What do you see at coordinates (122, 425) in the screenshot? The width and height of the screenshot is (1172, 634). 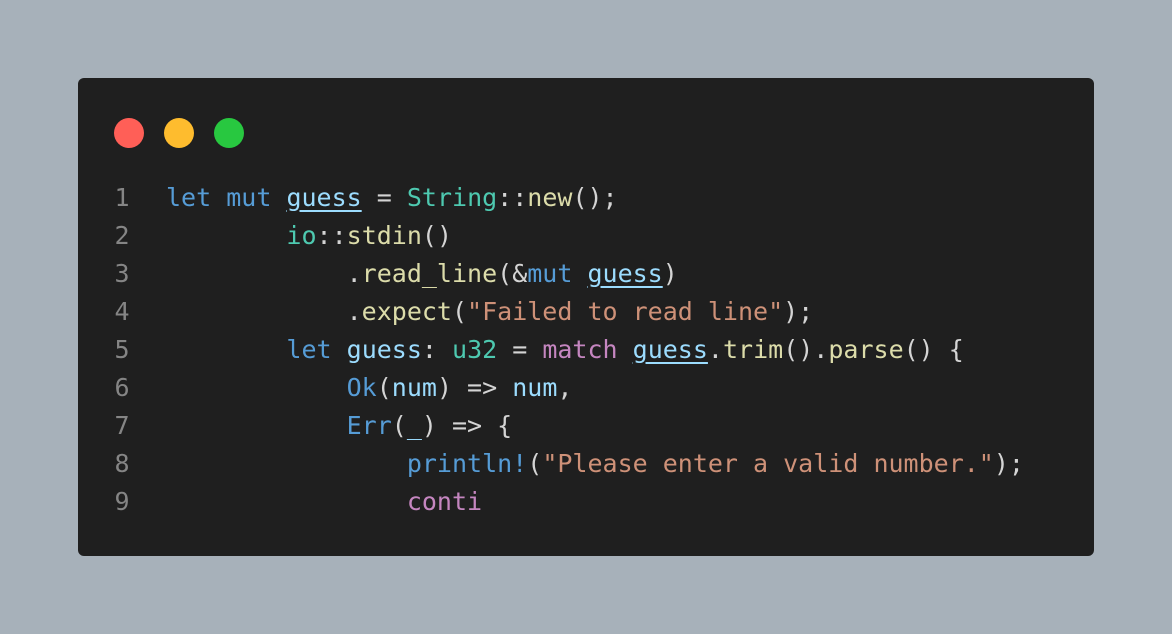 I see `line-number: 7` at bounding box center [122, 425].